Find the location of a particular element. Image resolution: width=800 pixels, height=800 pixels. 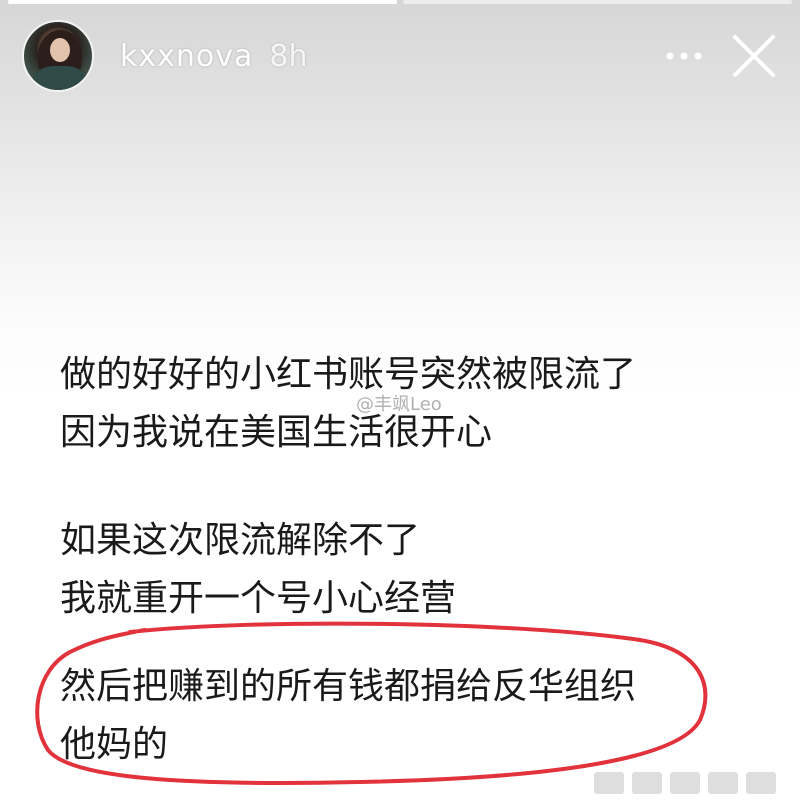

more-dots-icon is located at coordinates (684, 56).